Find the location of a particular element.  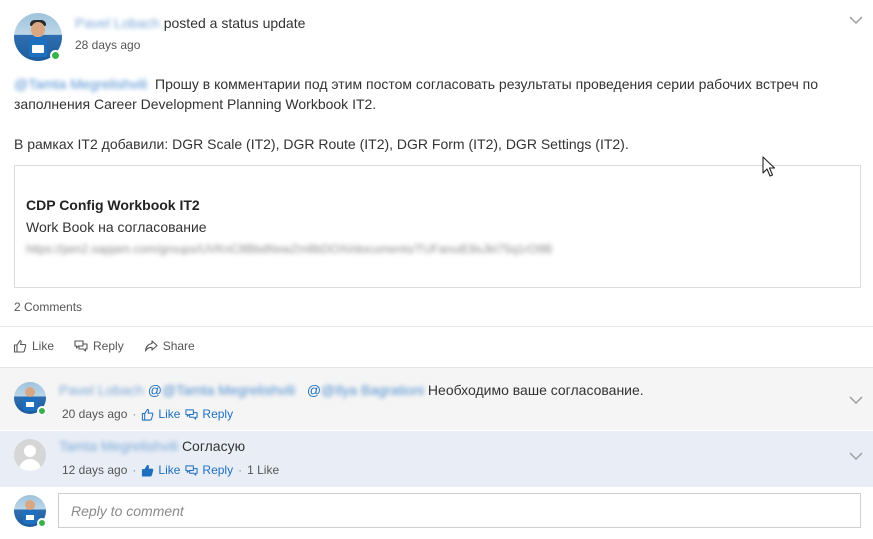

like-label: Like is located at coordinates (43, 346).